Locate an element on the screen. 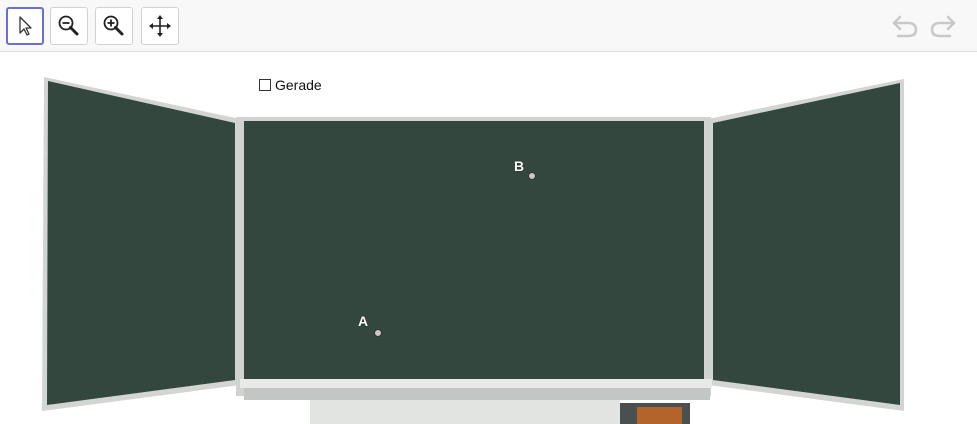 Image resolution: width=977 pixels, height=424 pixels. undo-icon is located at coordinates (905, 26).